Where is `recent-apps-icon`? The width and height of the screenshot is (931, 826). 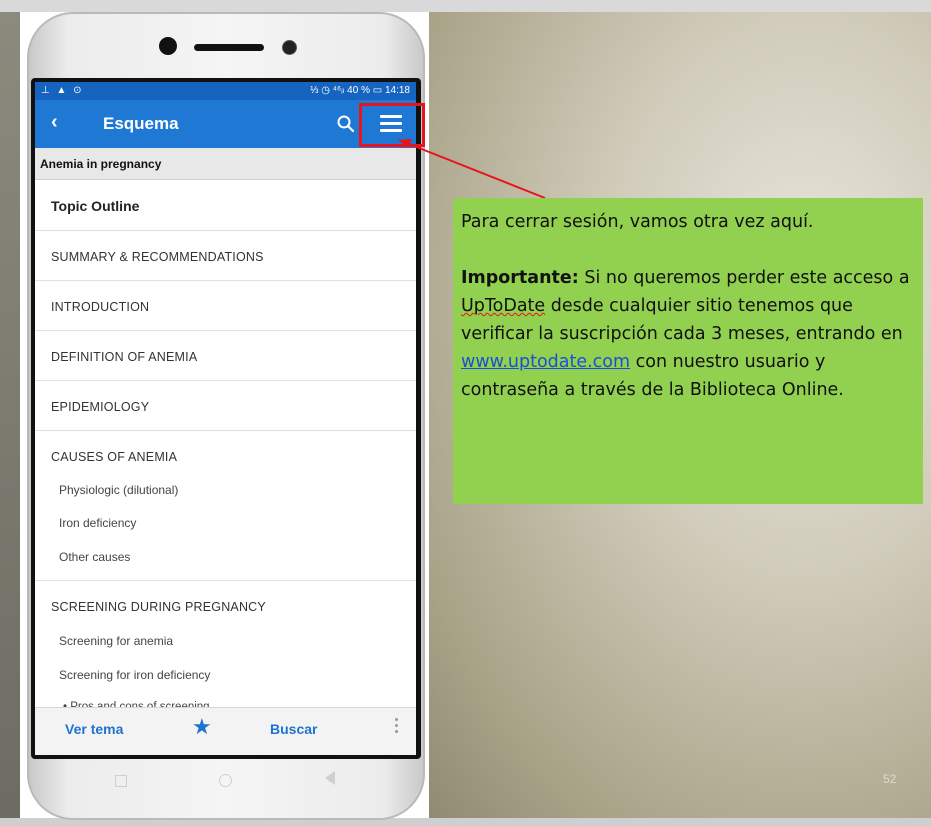 recent-apps-icon is located at coordinates (121, 781).